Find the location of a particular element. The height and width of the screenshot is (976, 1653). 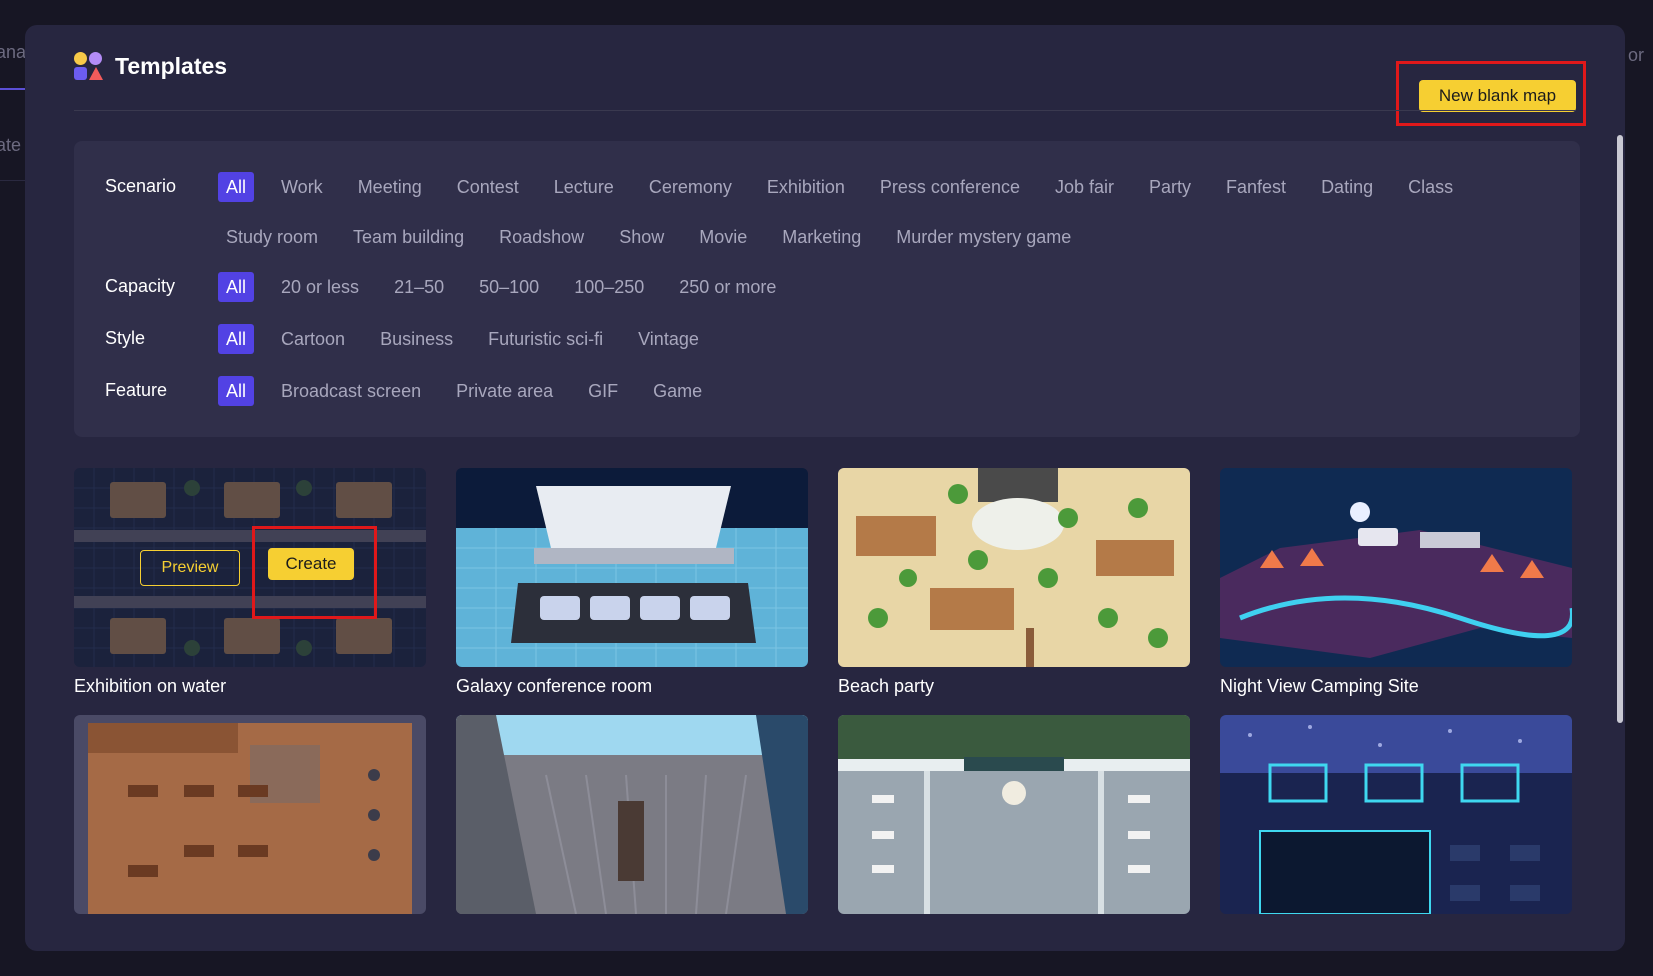

filter-option-study-room: Study room is located at coordinates (272, 237).